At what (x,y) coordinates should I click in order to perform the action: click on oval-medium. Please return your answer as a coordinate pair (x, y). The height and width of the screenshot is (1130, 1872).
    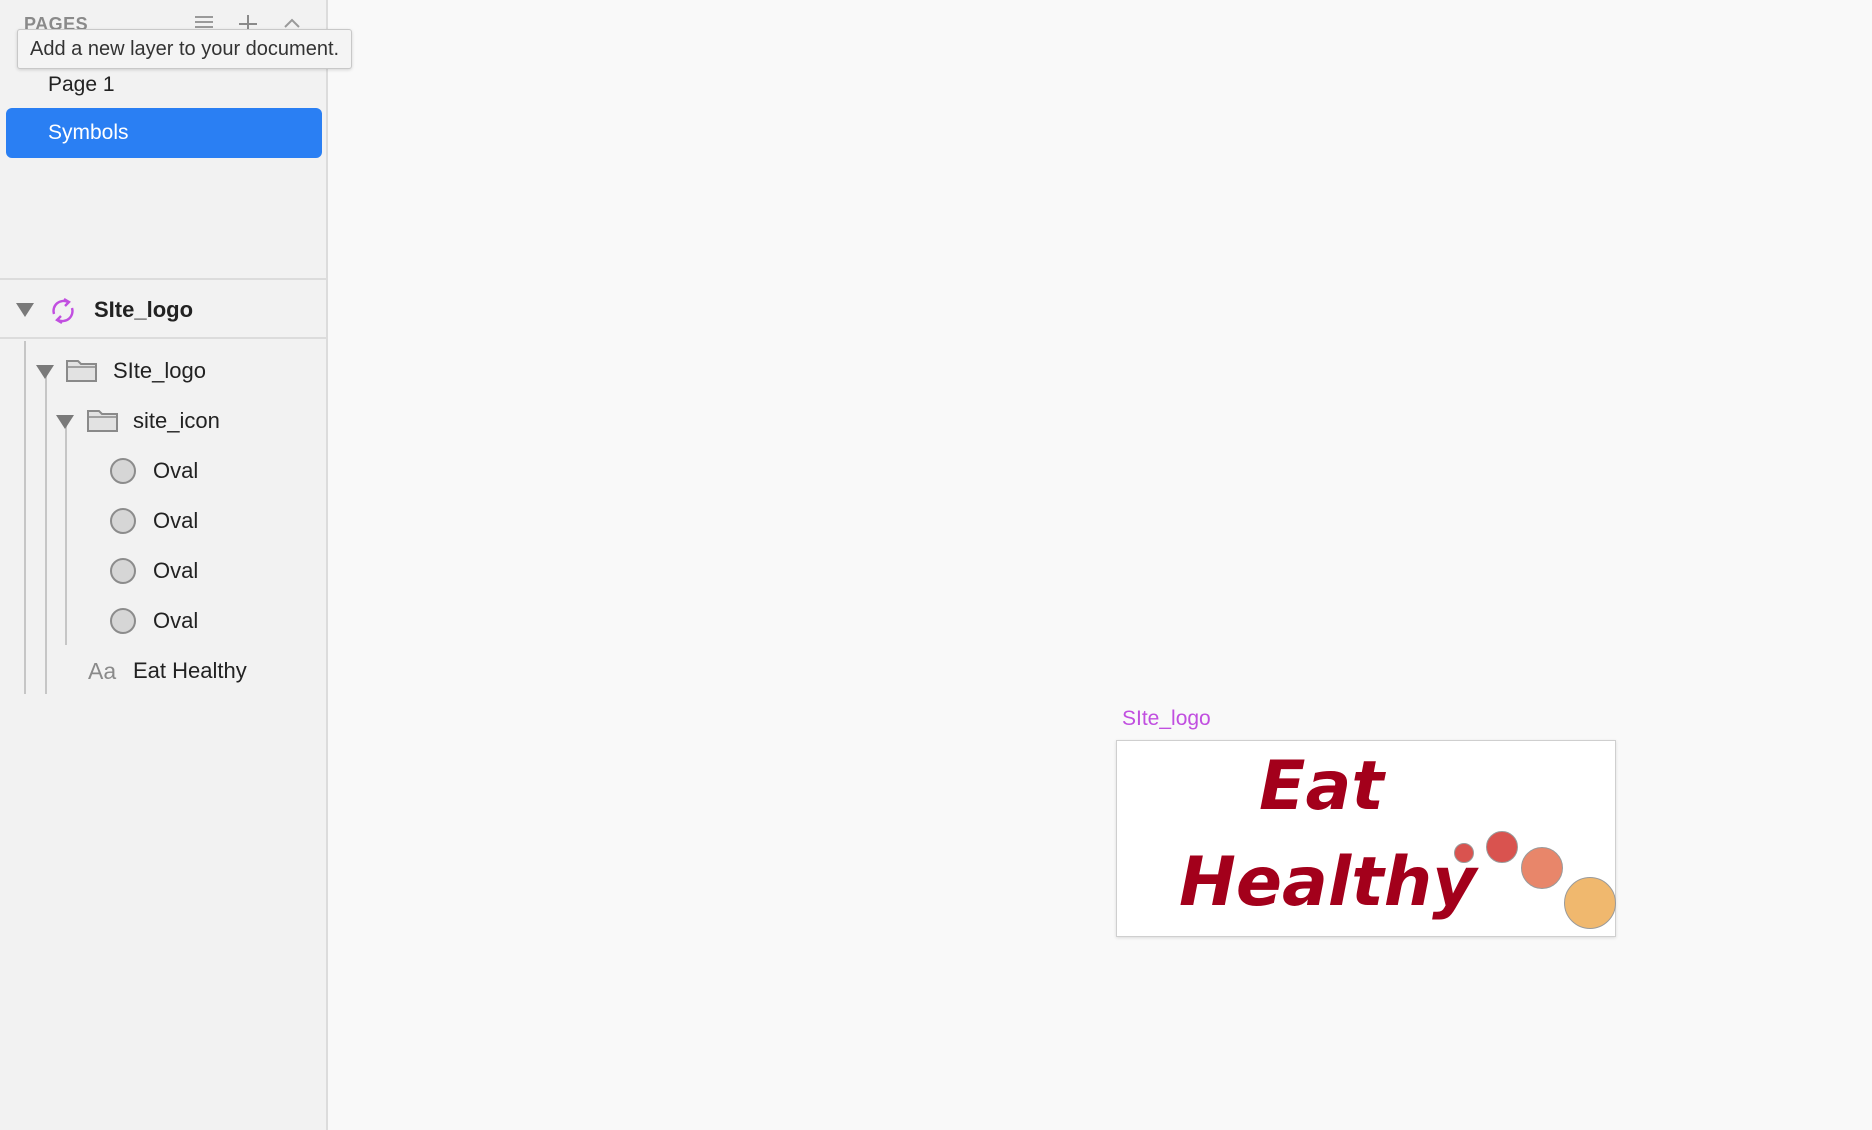
    Looking at the image, I should click on (1502, 847).